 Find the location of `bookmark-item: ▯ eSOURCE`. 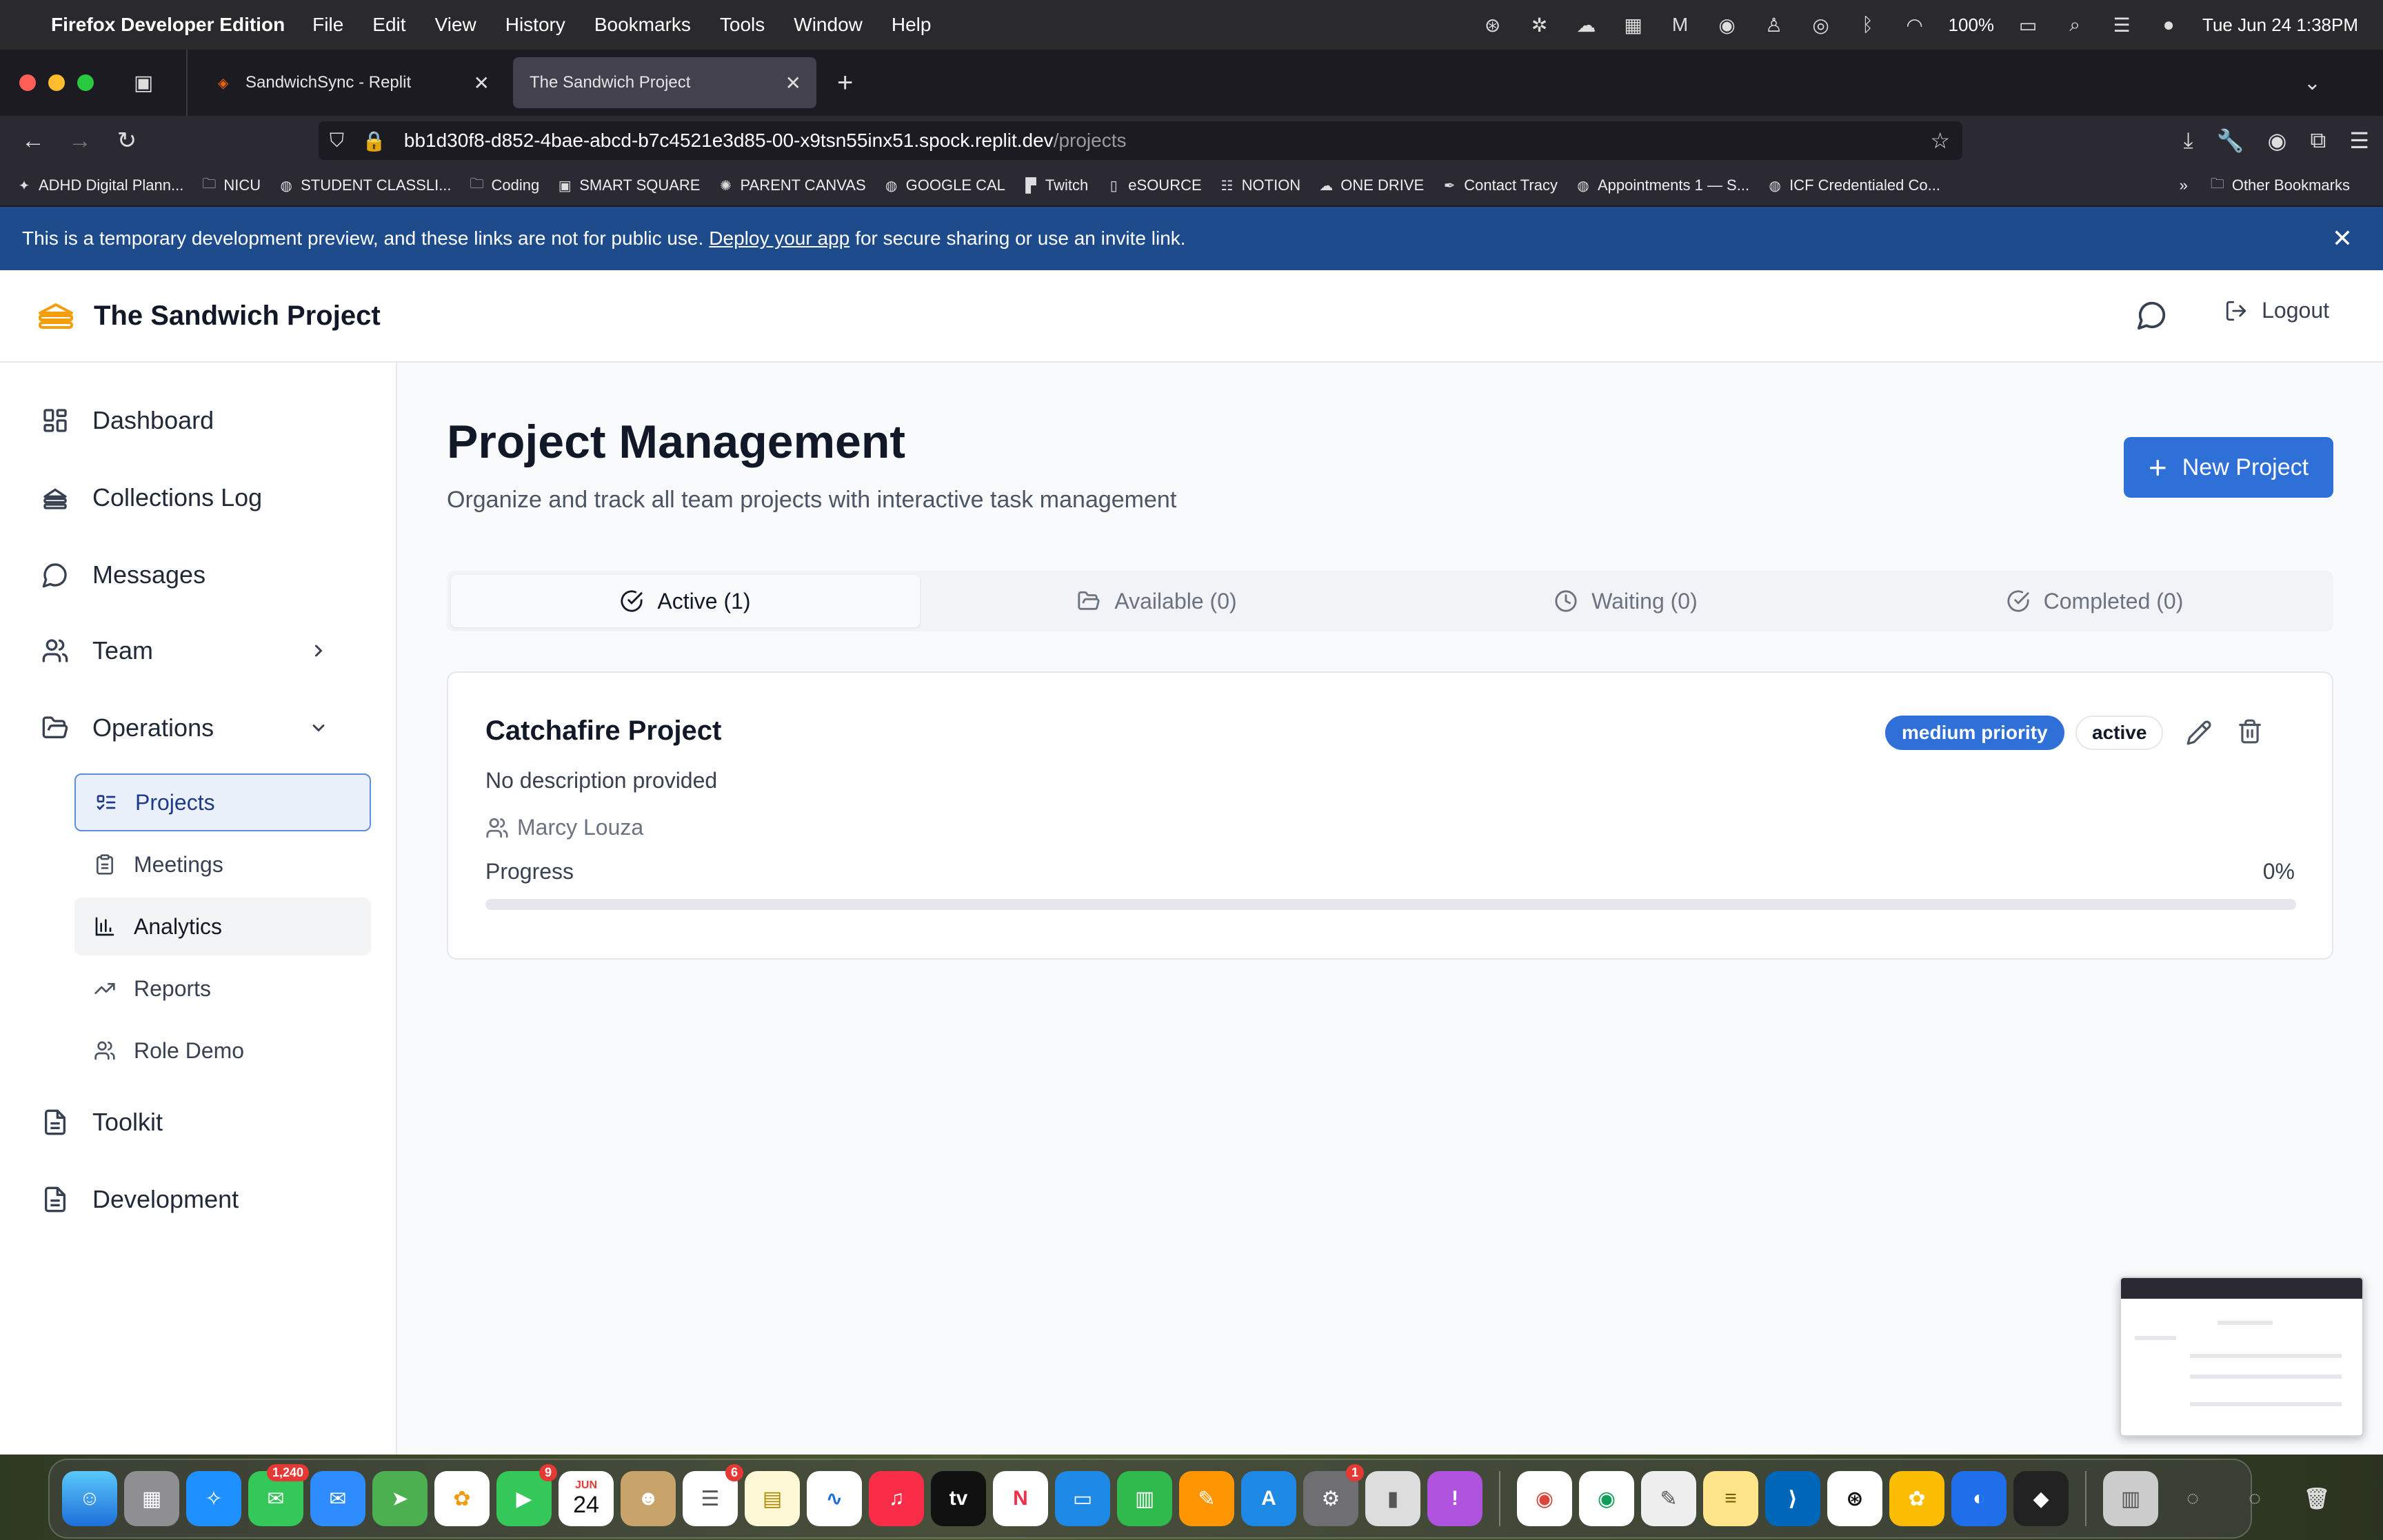

bookmark-item: ▯ eSOURCE is located at coordinates (1153, 185).